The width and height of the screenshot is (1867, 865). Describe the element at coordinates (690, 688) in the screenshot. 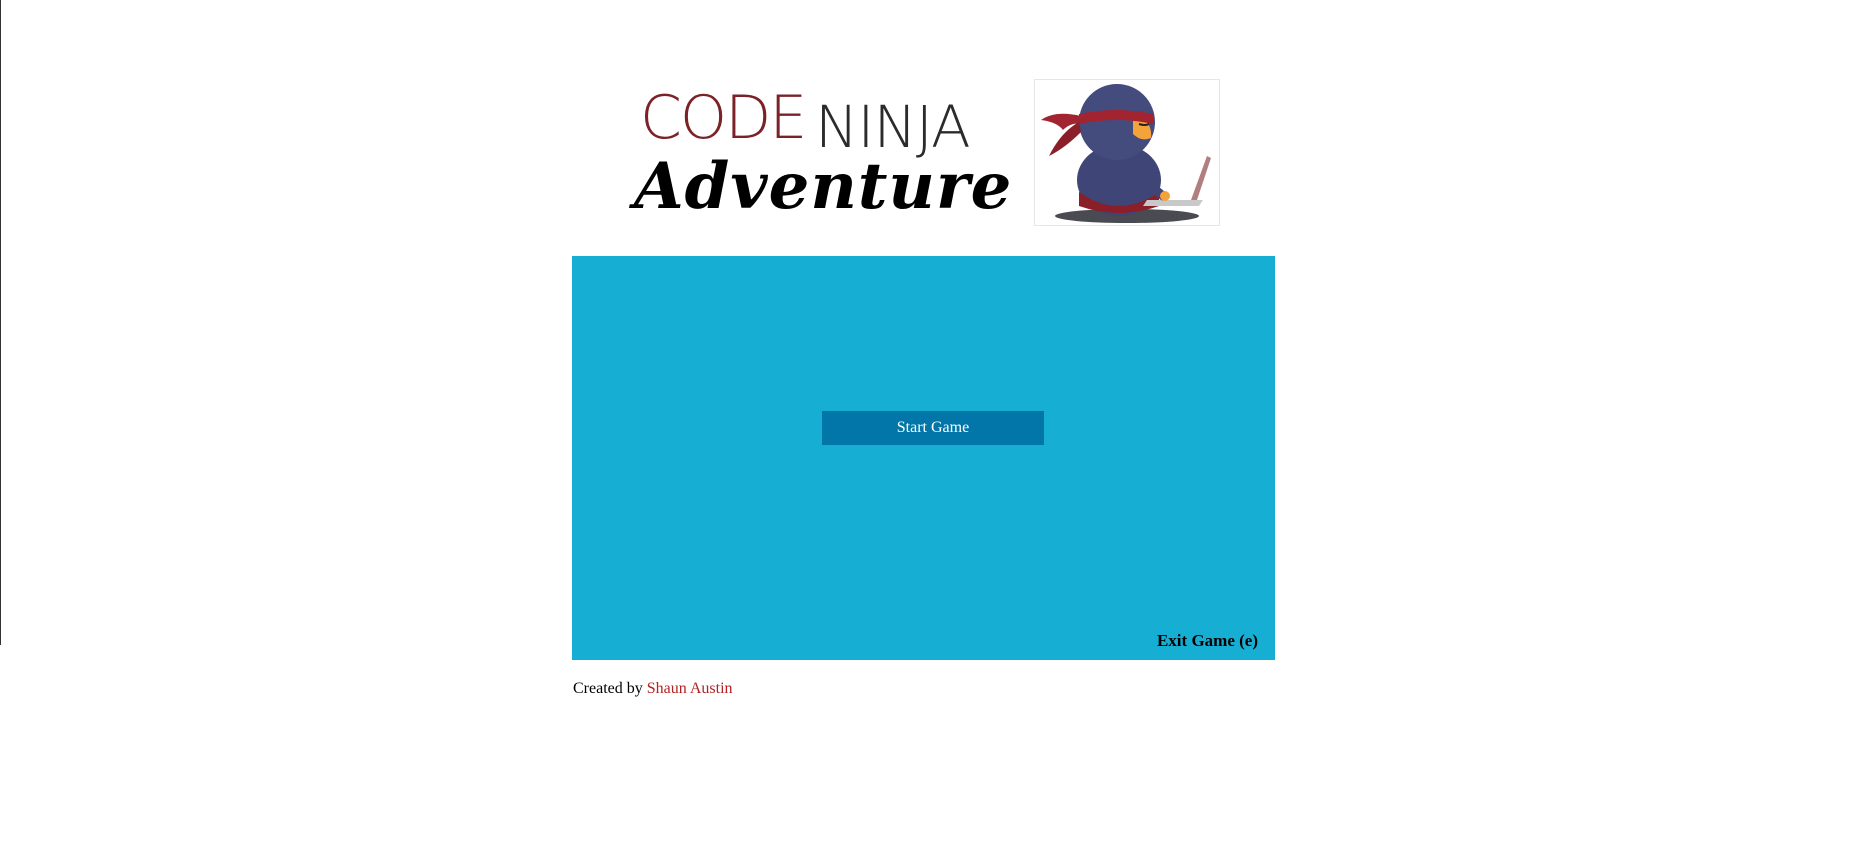

I see `author-link: Shaun Austin` at that location.